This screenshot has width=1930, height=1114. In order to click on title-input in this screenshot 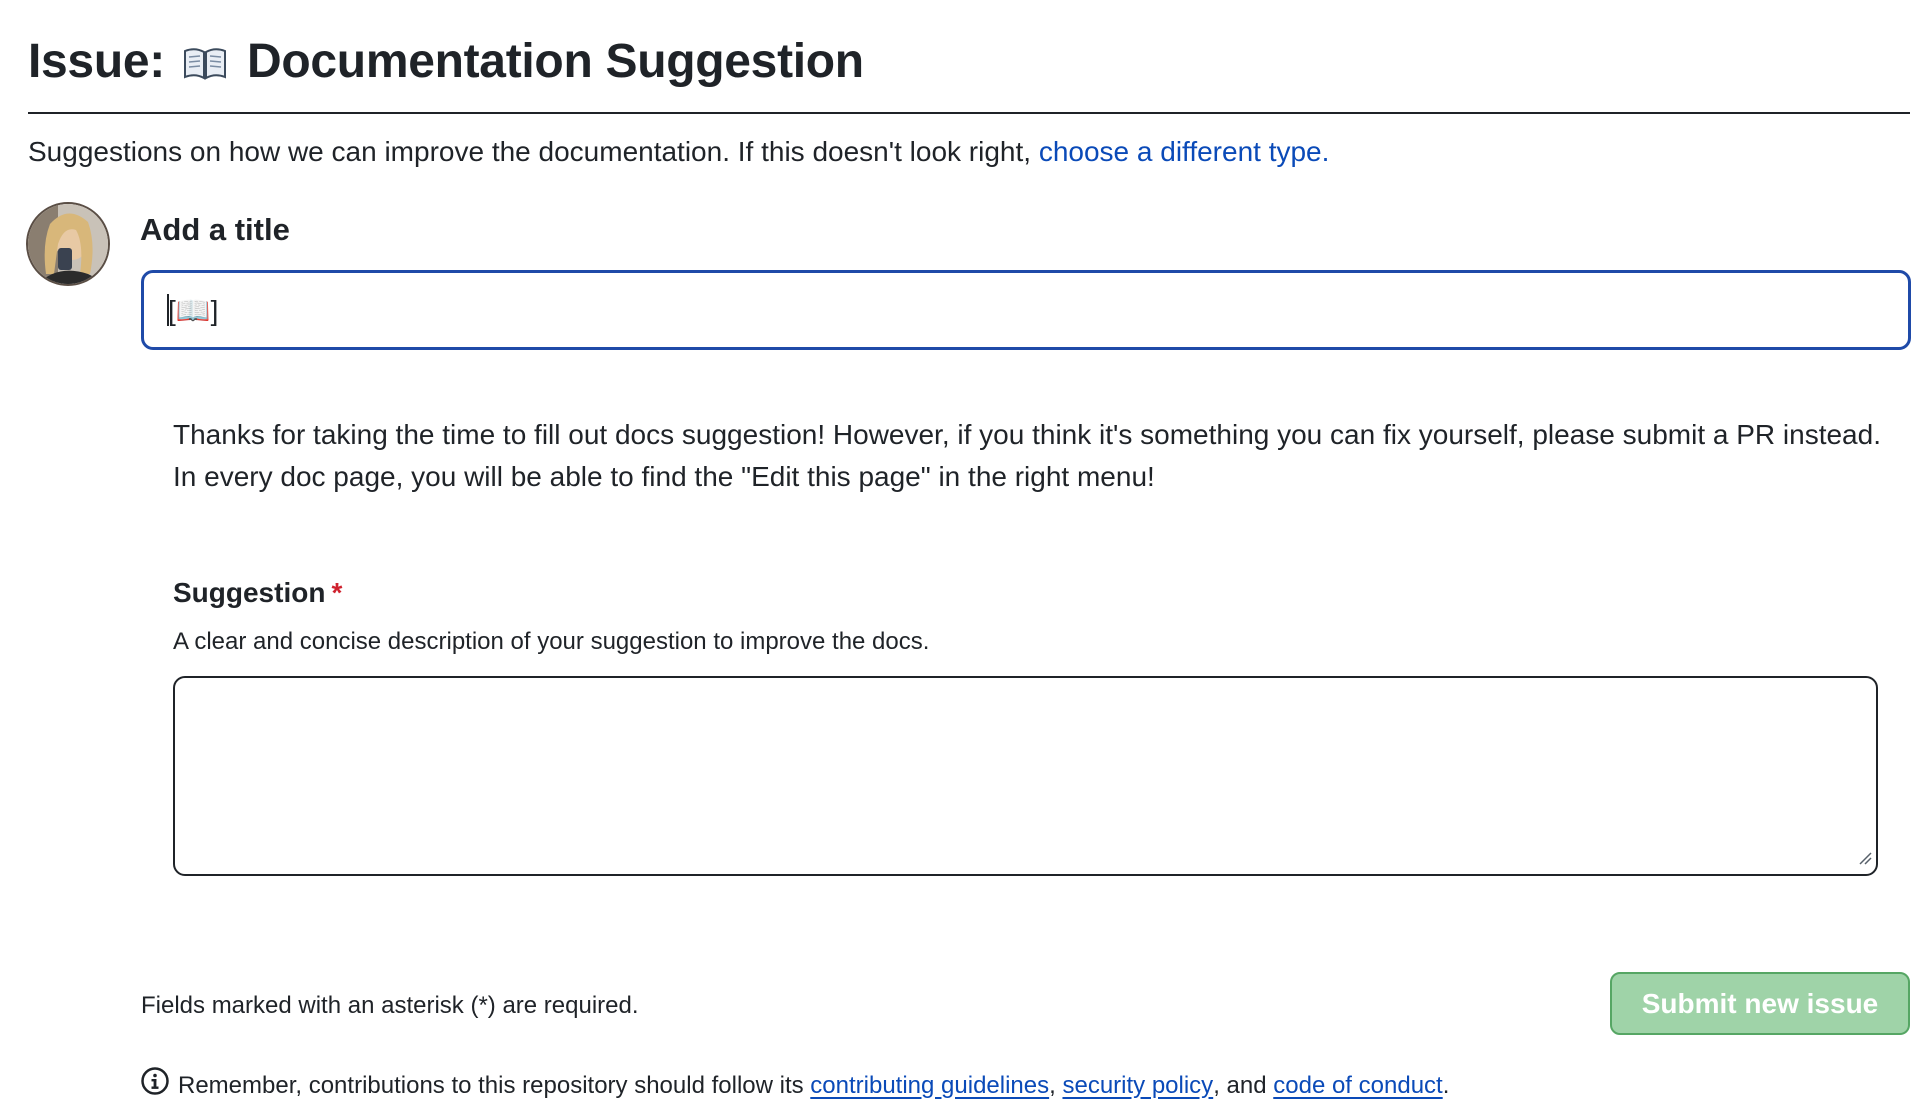, I will do `click(1026, 310)`.